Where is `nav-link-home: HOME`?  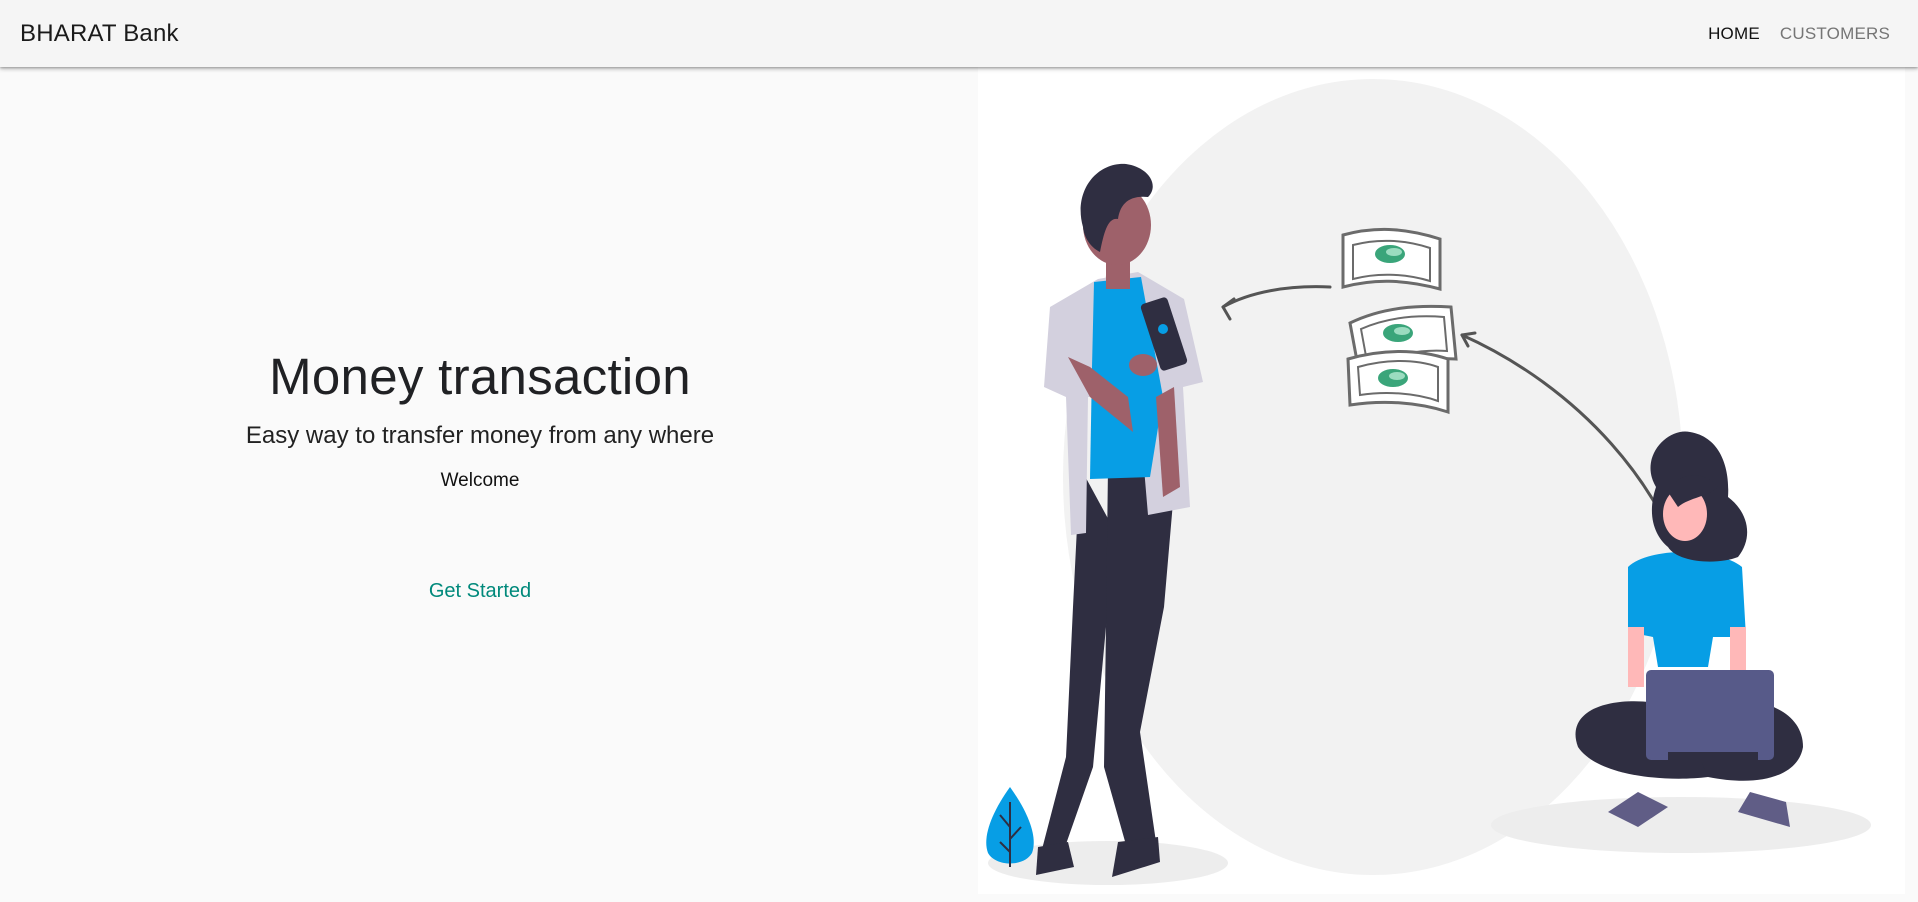 nav-link-home: HOME is located at coordinates (1734, 34).